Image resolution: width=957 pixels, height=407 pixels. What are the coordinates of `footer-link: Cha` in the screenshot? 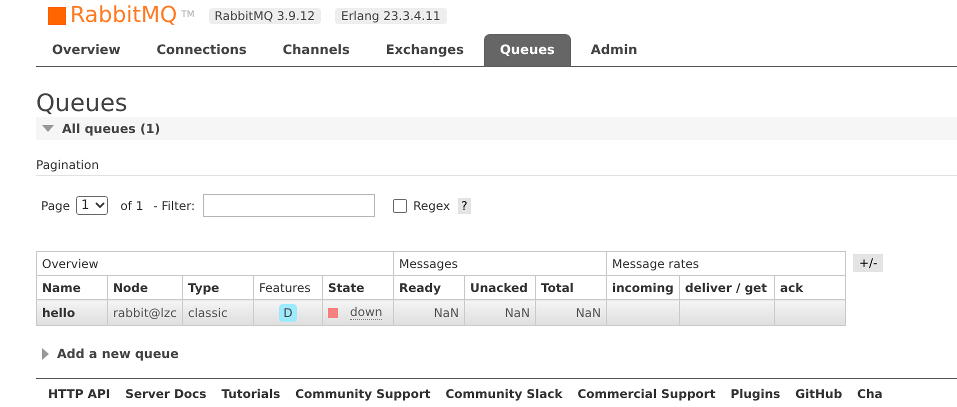 It's located at (870, 394).